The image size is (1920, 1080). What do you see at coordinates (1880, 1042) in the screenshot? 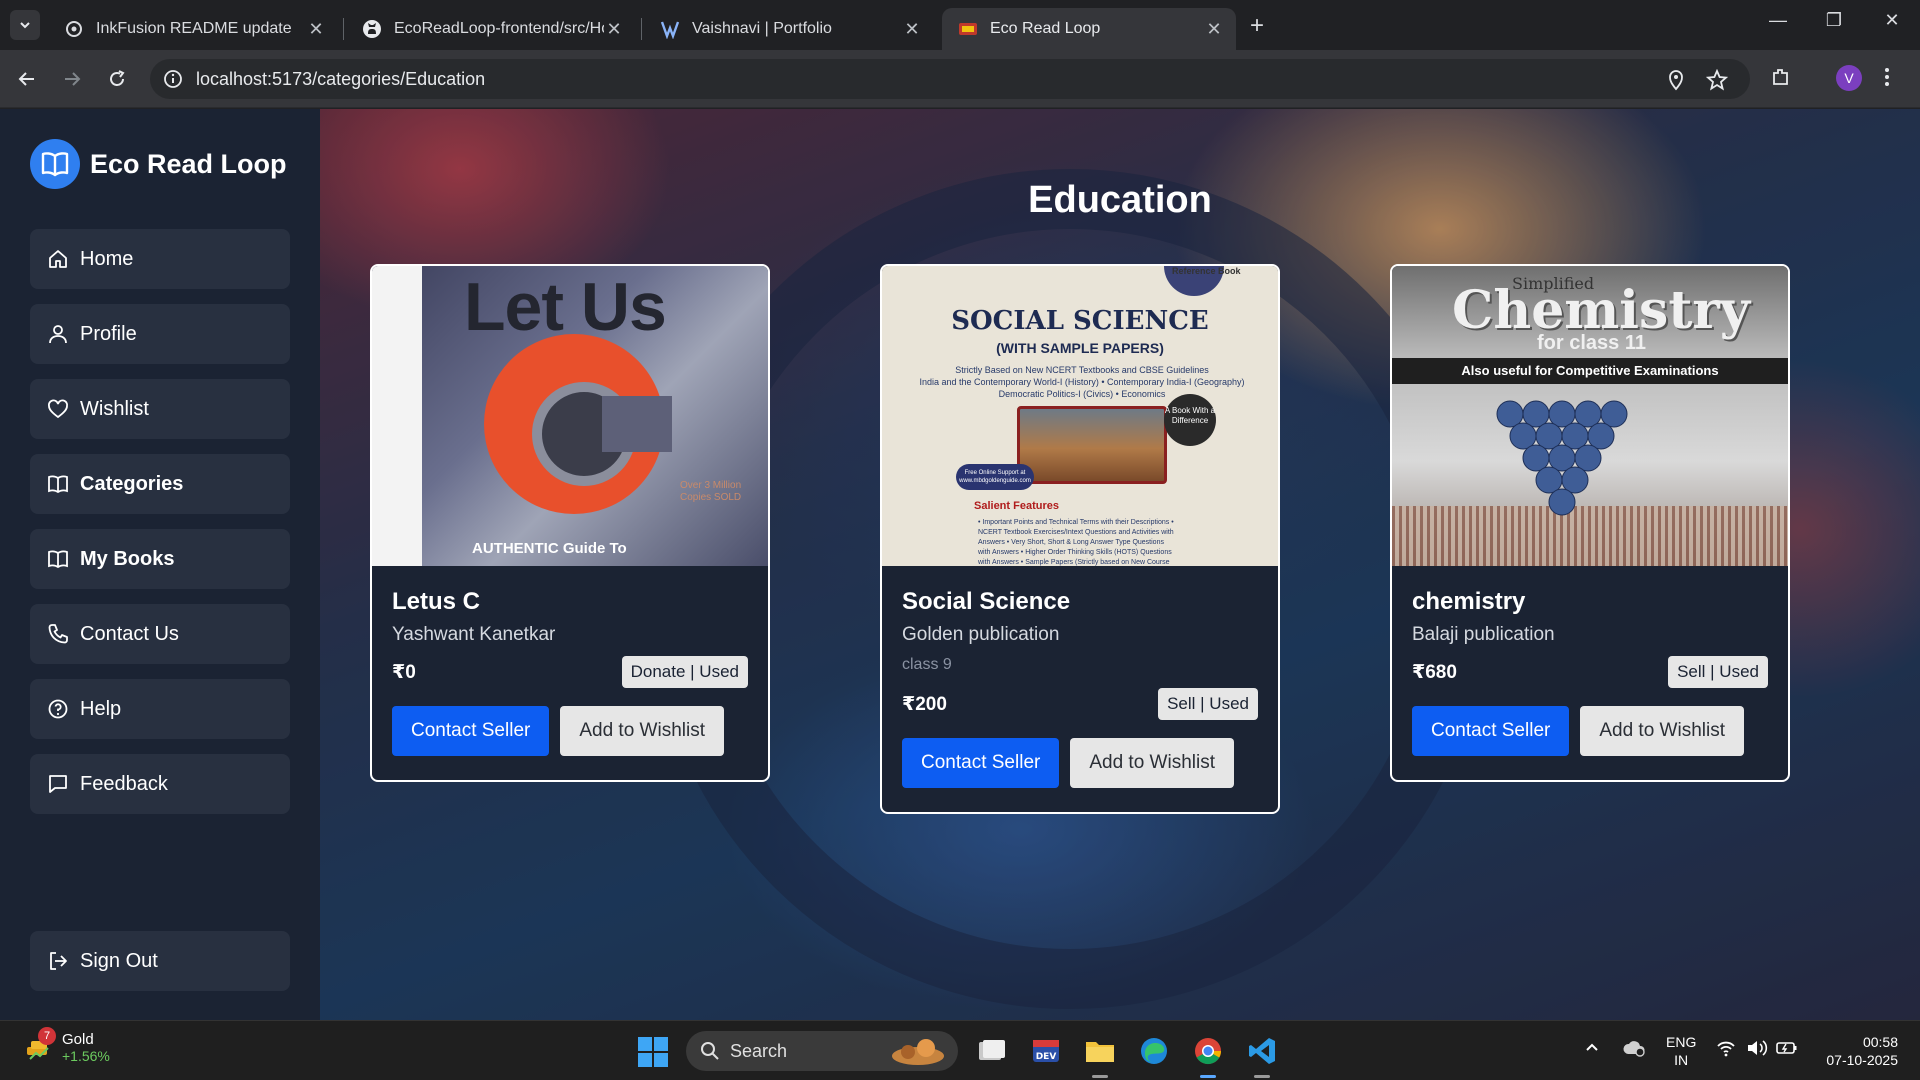
I see `clock-time: 00:58` at bounding box center [1880, 1042].